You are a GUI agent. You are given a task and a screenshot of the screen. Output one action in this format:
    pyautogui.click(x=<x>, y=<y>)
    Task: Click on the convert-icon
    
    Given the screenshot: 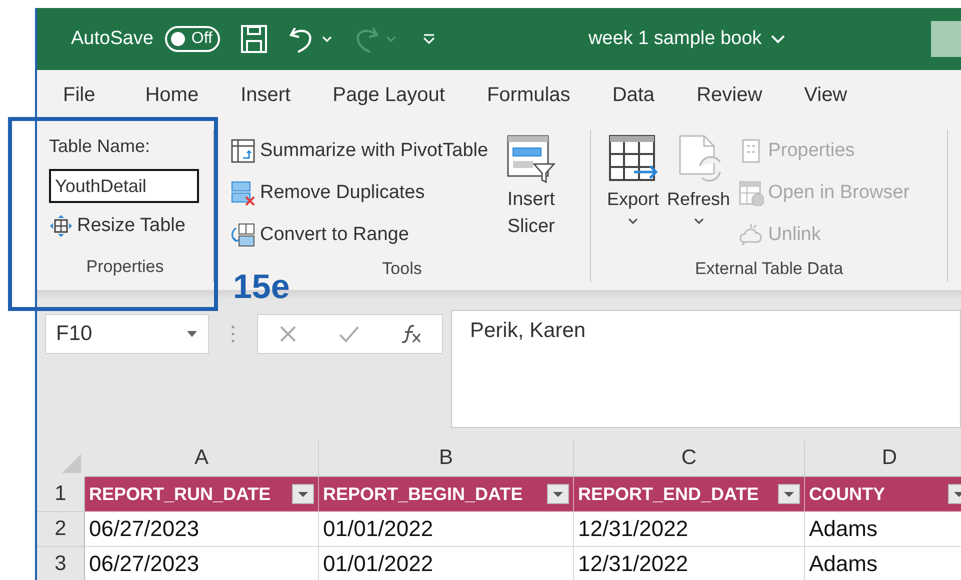 What is the action you would take?
    pyautogui.click(x=243, y=235)
    